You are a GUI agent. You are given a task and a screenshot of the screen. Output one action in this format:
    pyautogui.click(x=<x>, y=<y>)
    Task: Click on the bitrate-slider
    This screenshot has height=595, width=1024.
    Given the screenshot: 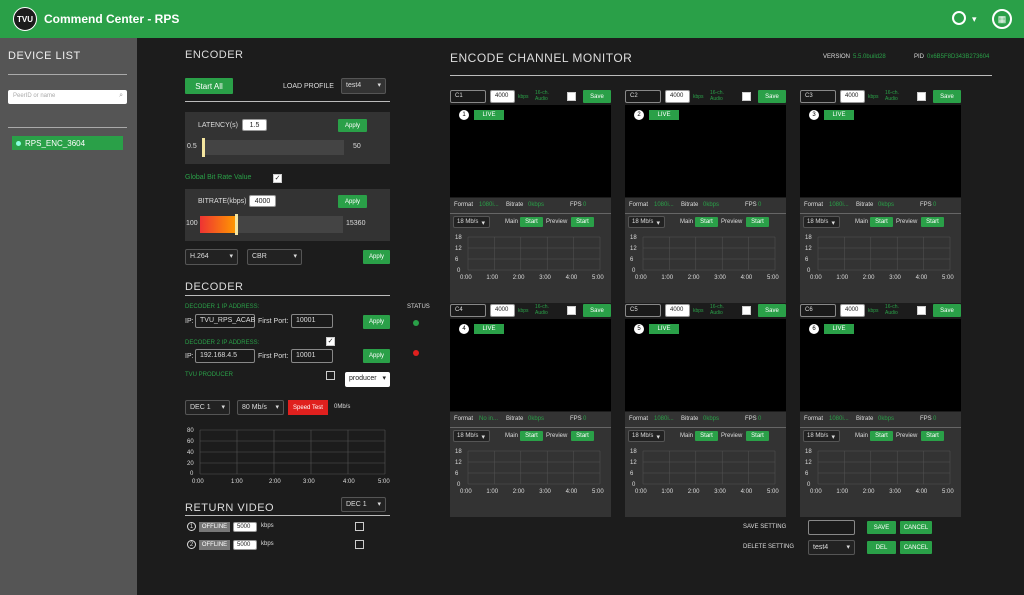 What is the action you would take?
    pyautogui.click(x=271, y=224)
    